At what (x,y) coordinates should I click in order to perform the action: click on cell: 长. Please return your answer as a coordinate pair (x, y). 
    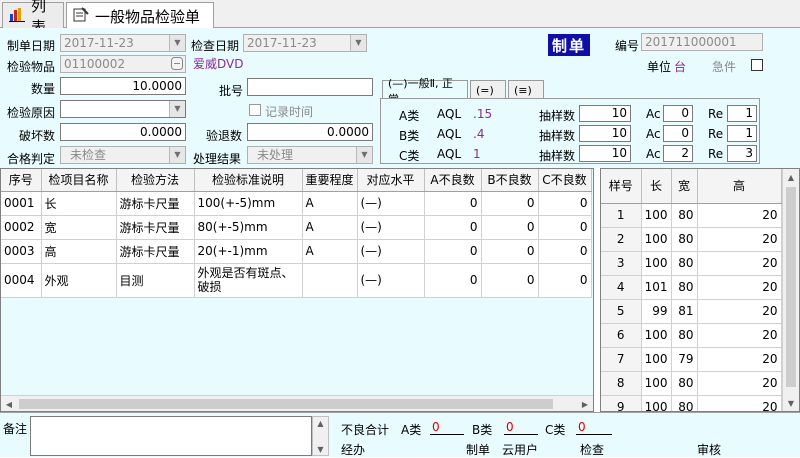
    Looking at the image, I should click on (79, 203).